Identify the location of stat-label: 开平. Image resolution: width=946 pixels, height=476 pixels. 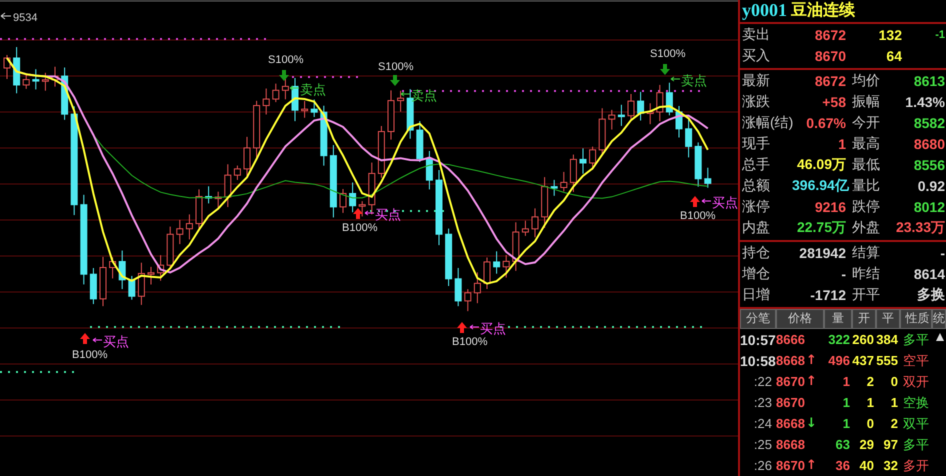
(866, 295).